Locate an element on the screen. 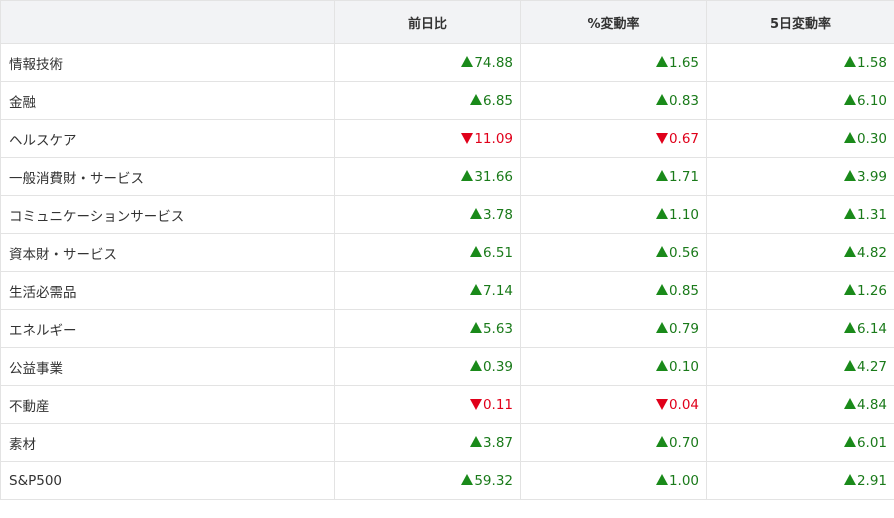 The height and width of the screenshot is (518, 894). change-value: 1.31 is located at coordinates (871, 214).